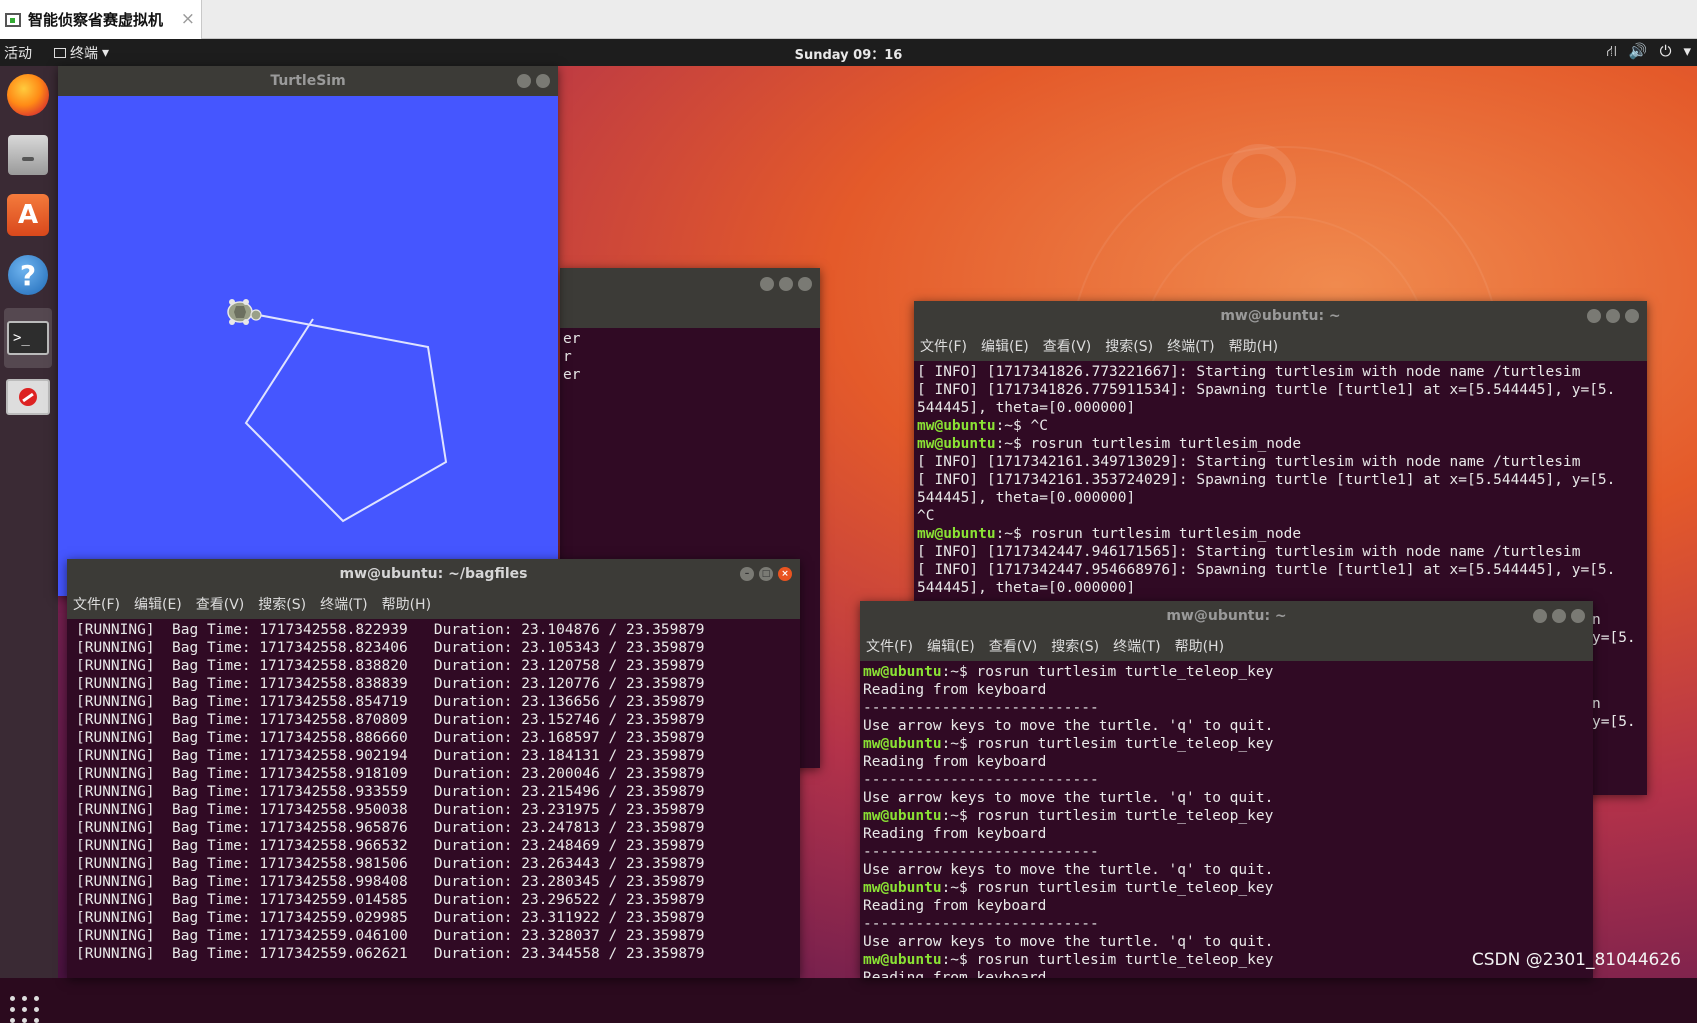 The width and height of the screenshot is (1697, 1023). What do you see at coordinates (766, 574) in the screenshot?
I see `maximize-icon: □` at bounding box center [766, 574].